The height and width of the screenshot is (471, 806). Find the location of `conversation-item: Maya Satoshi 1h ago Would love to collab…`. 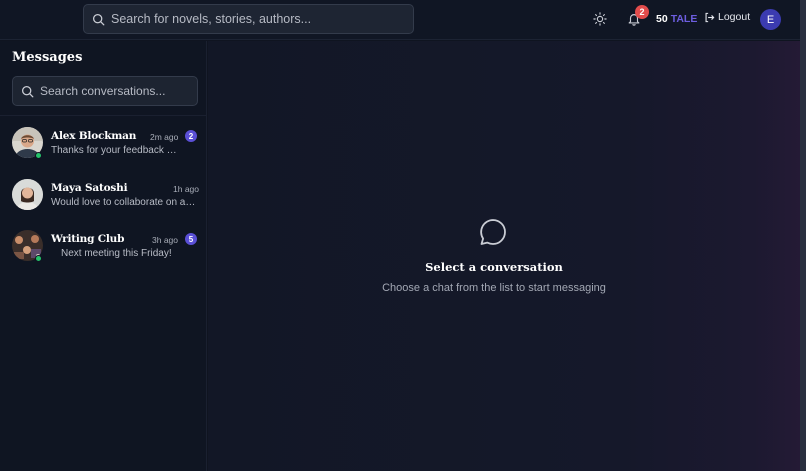

conversation-item: Maya Satoshi 1h ago Would love to collab… is located at coordinates (103, 196).